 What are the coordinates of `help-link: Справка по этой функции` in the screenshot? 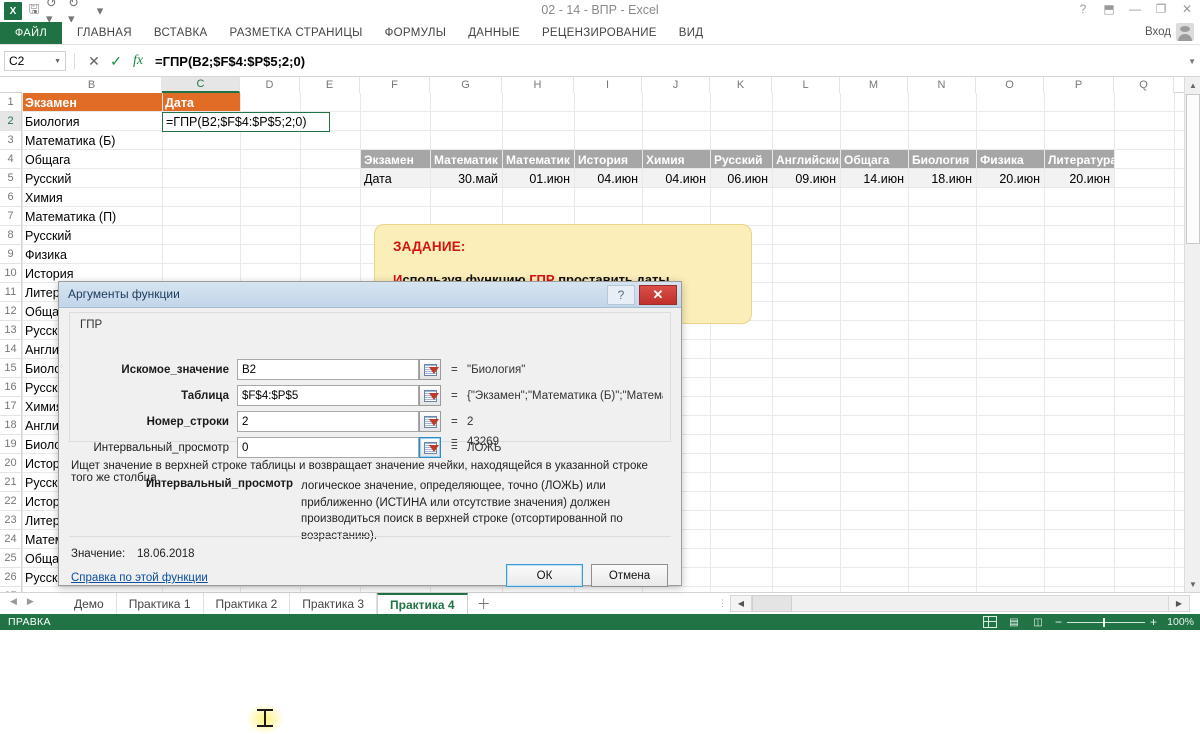 It's located at (139, 578).